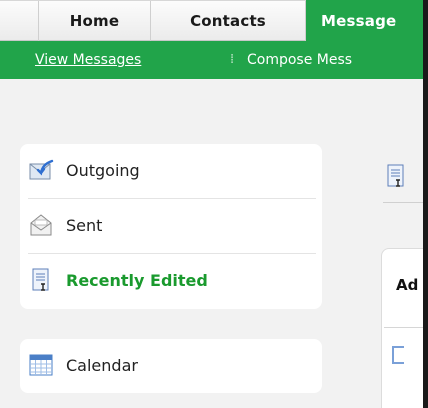 This screenshot has width=428, height=408. I want to click on nav-item-recently-edited: Recently Edited, so click(171, 281).